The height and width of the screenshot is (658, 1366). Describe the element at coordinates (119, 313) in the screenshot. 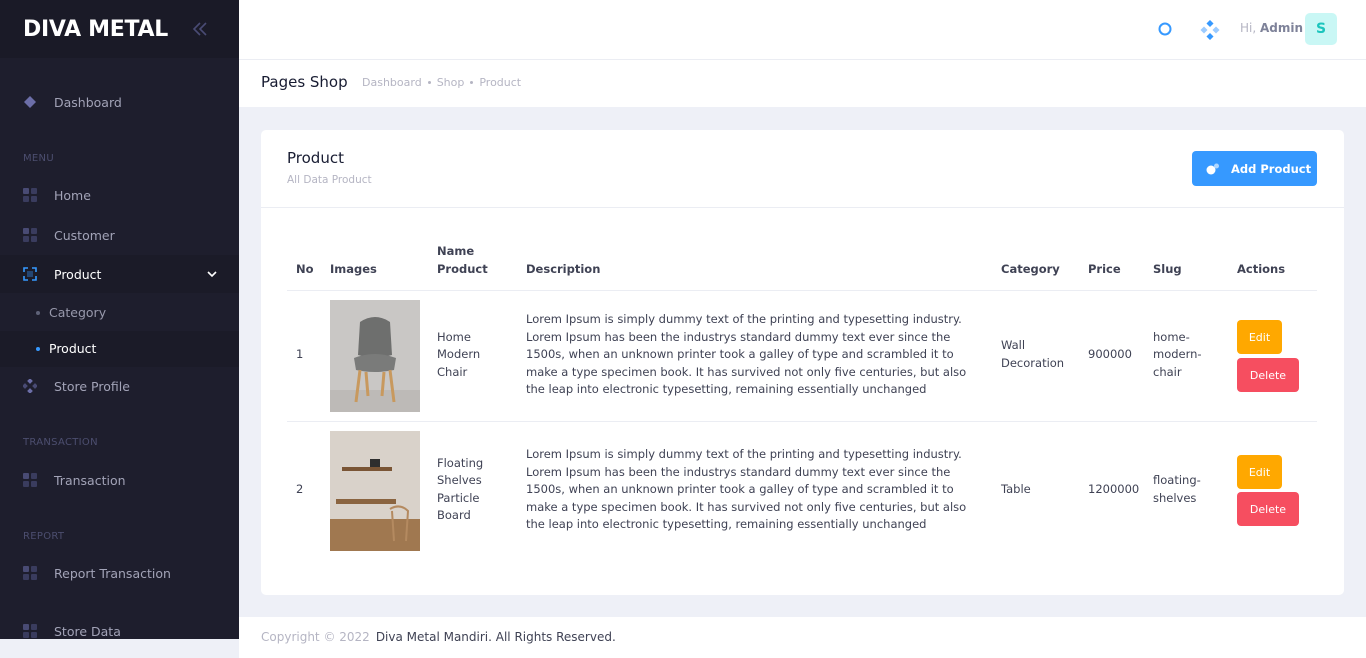

I see `sidebar-subitem-category: Category` at that location.